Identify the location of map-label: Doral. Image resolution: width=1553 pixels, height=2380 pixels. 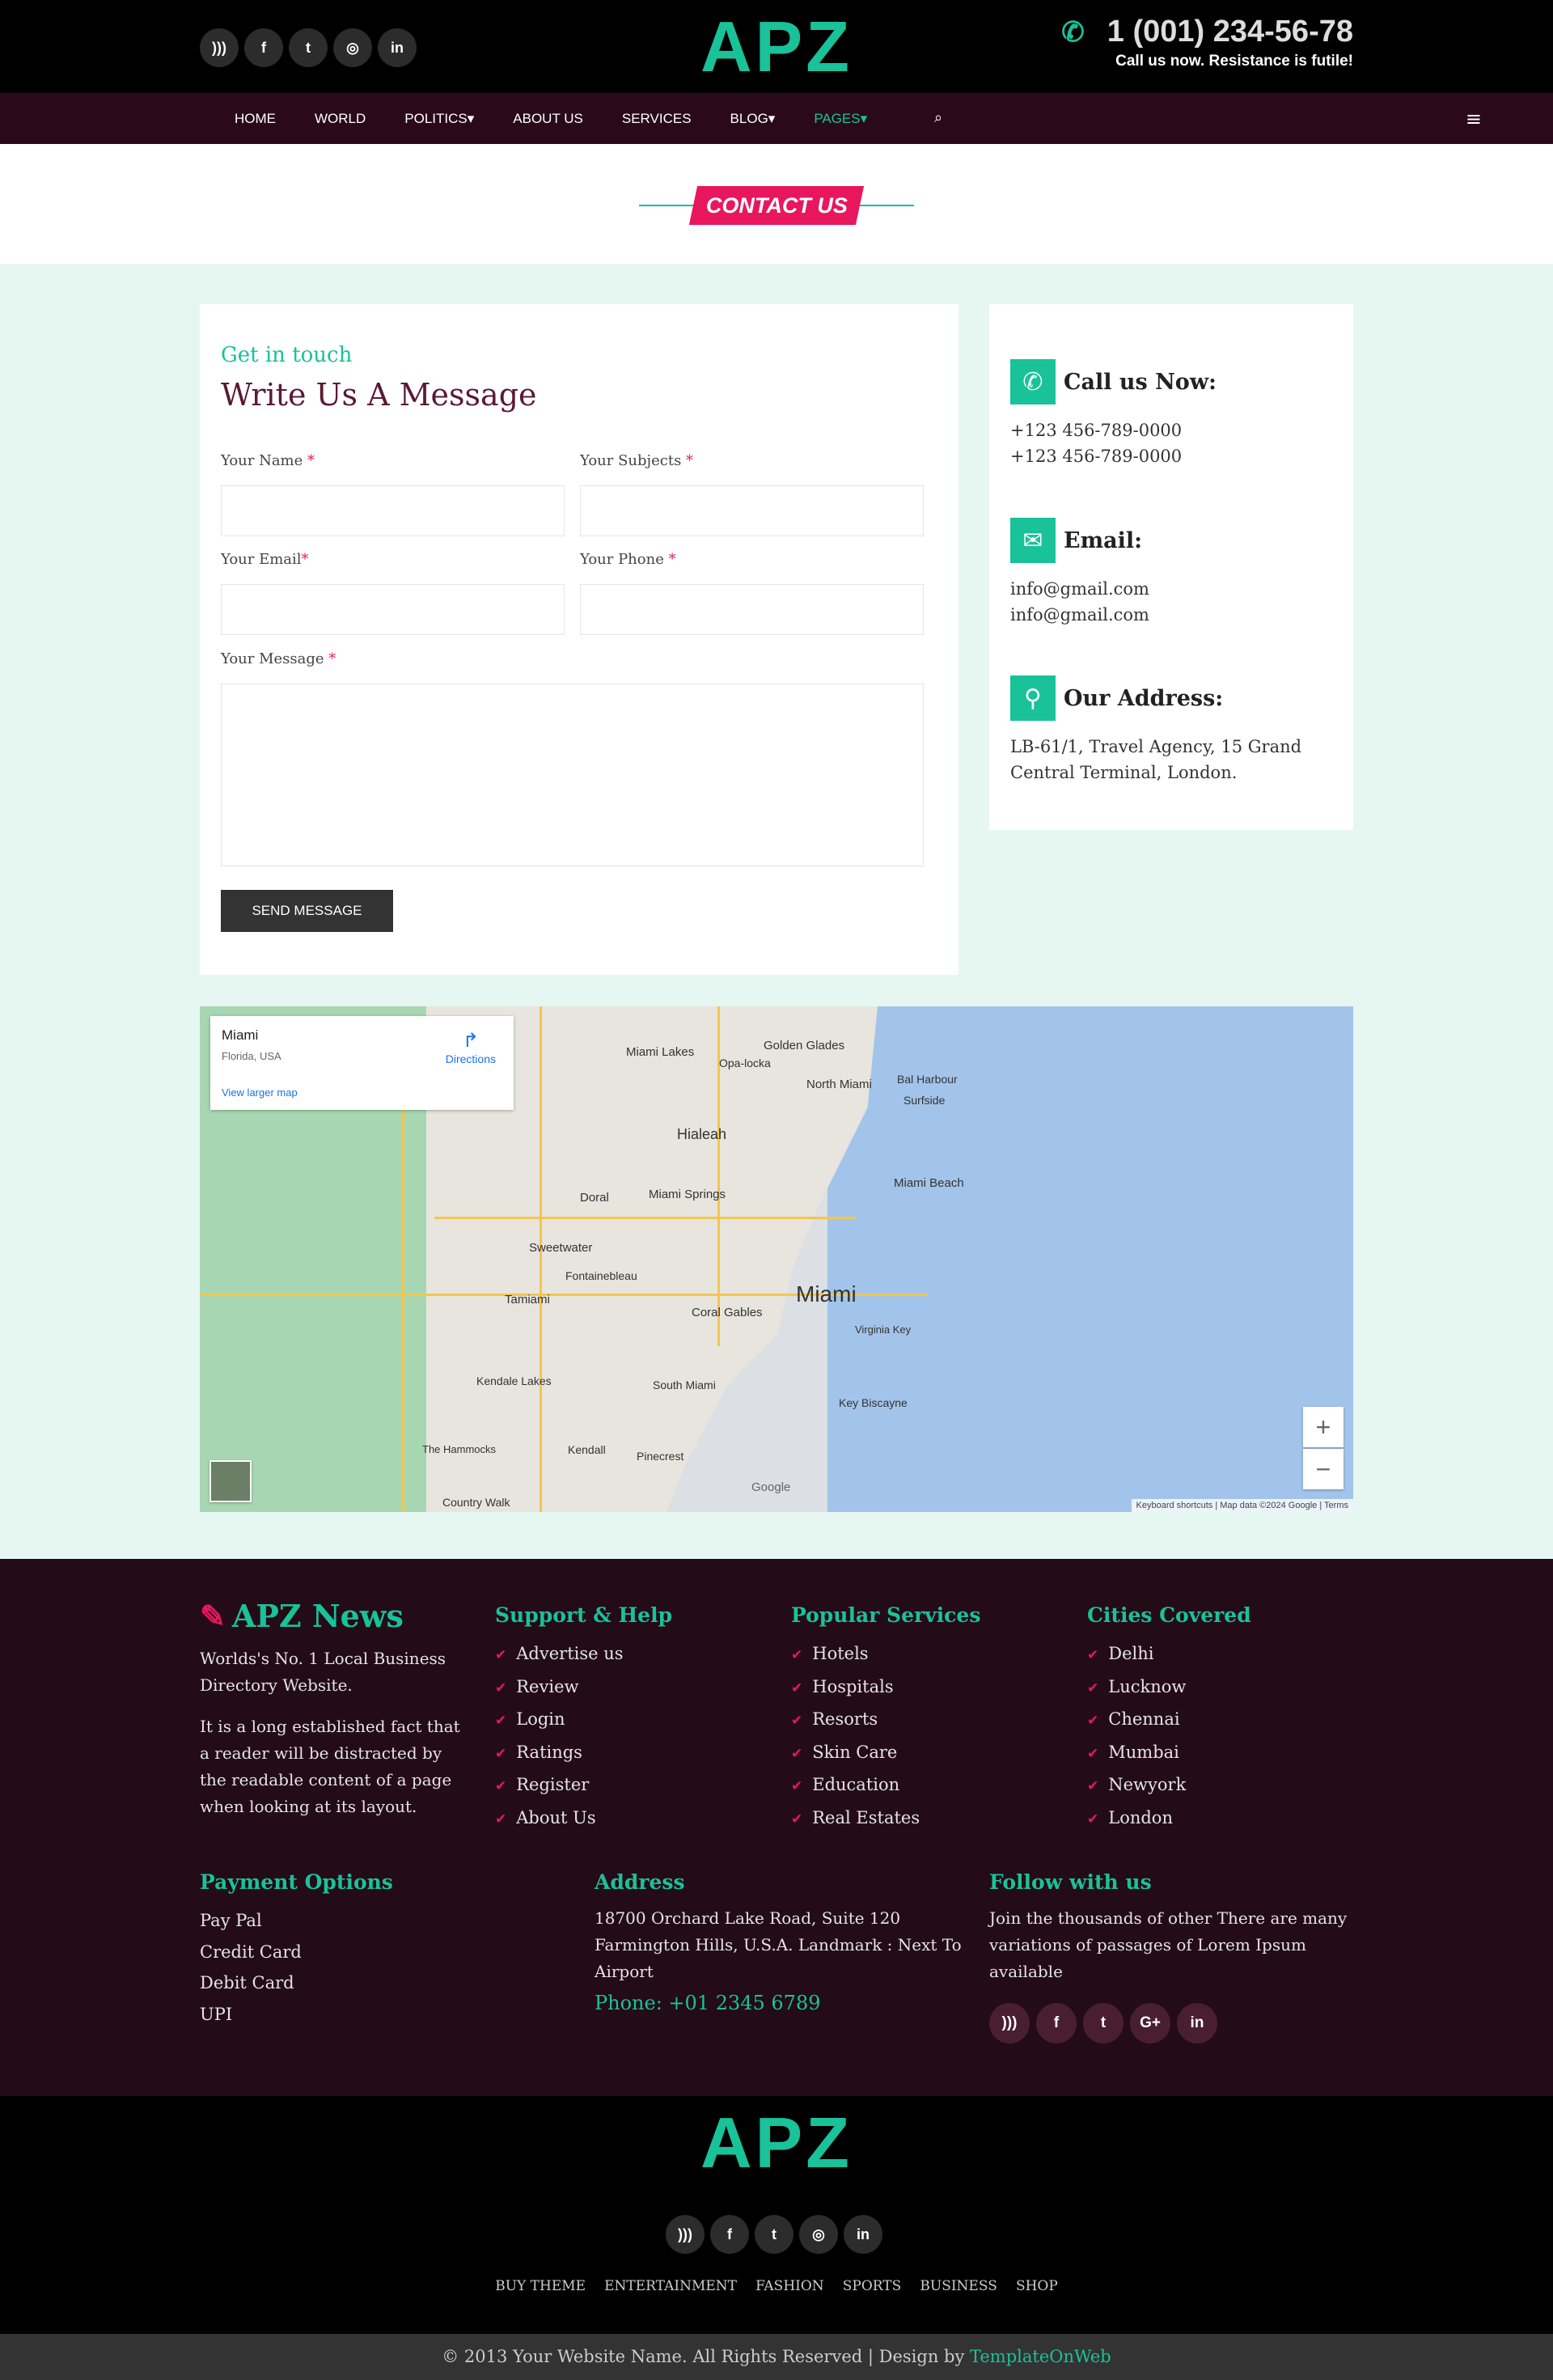
(594, 1198).